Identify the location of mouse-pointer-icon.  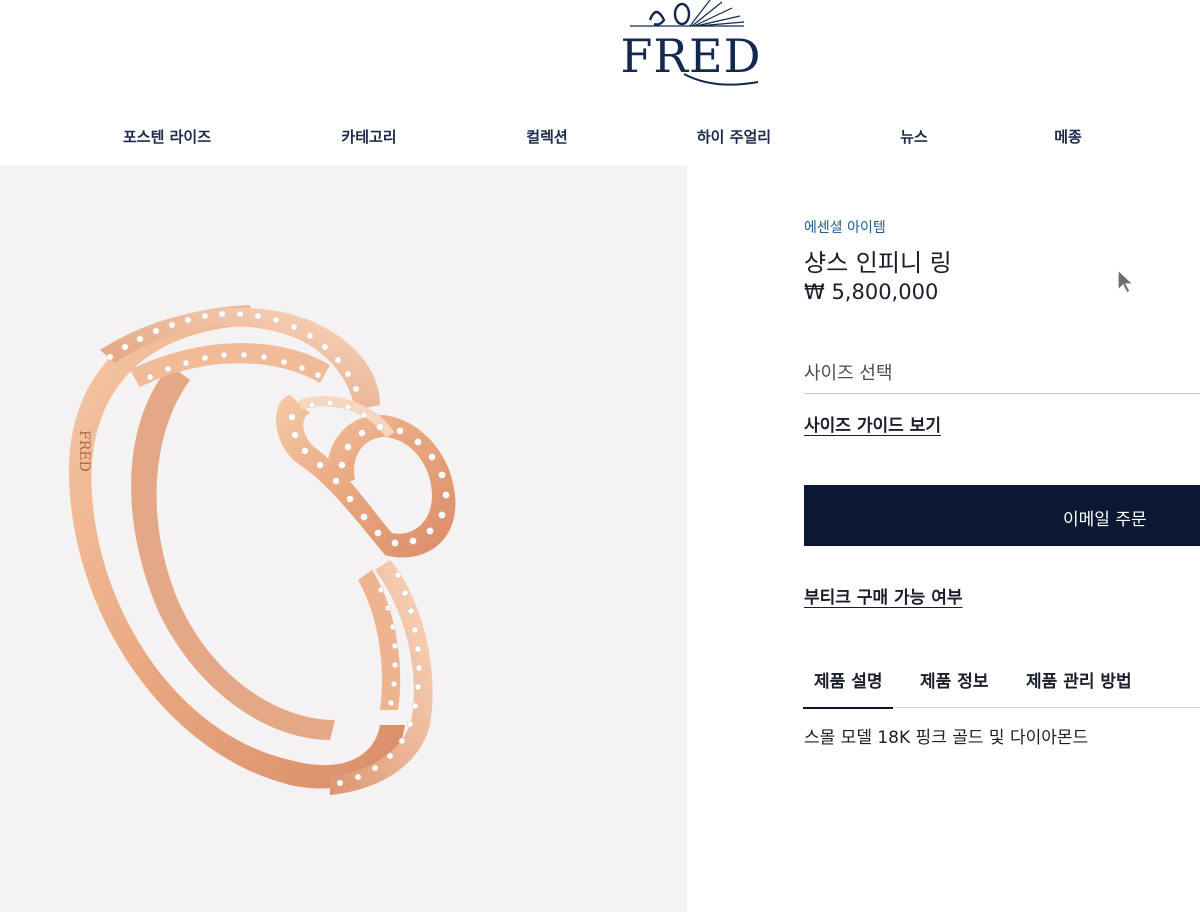
(1126, 281).